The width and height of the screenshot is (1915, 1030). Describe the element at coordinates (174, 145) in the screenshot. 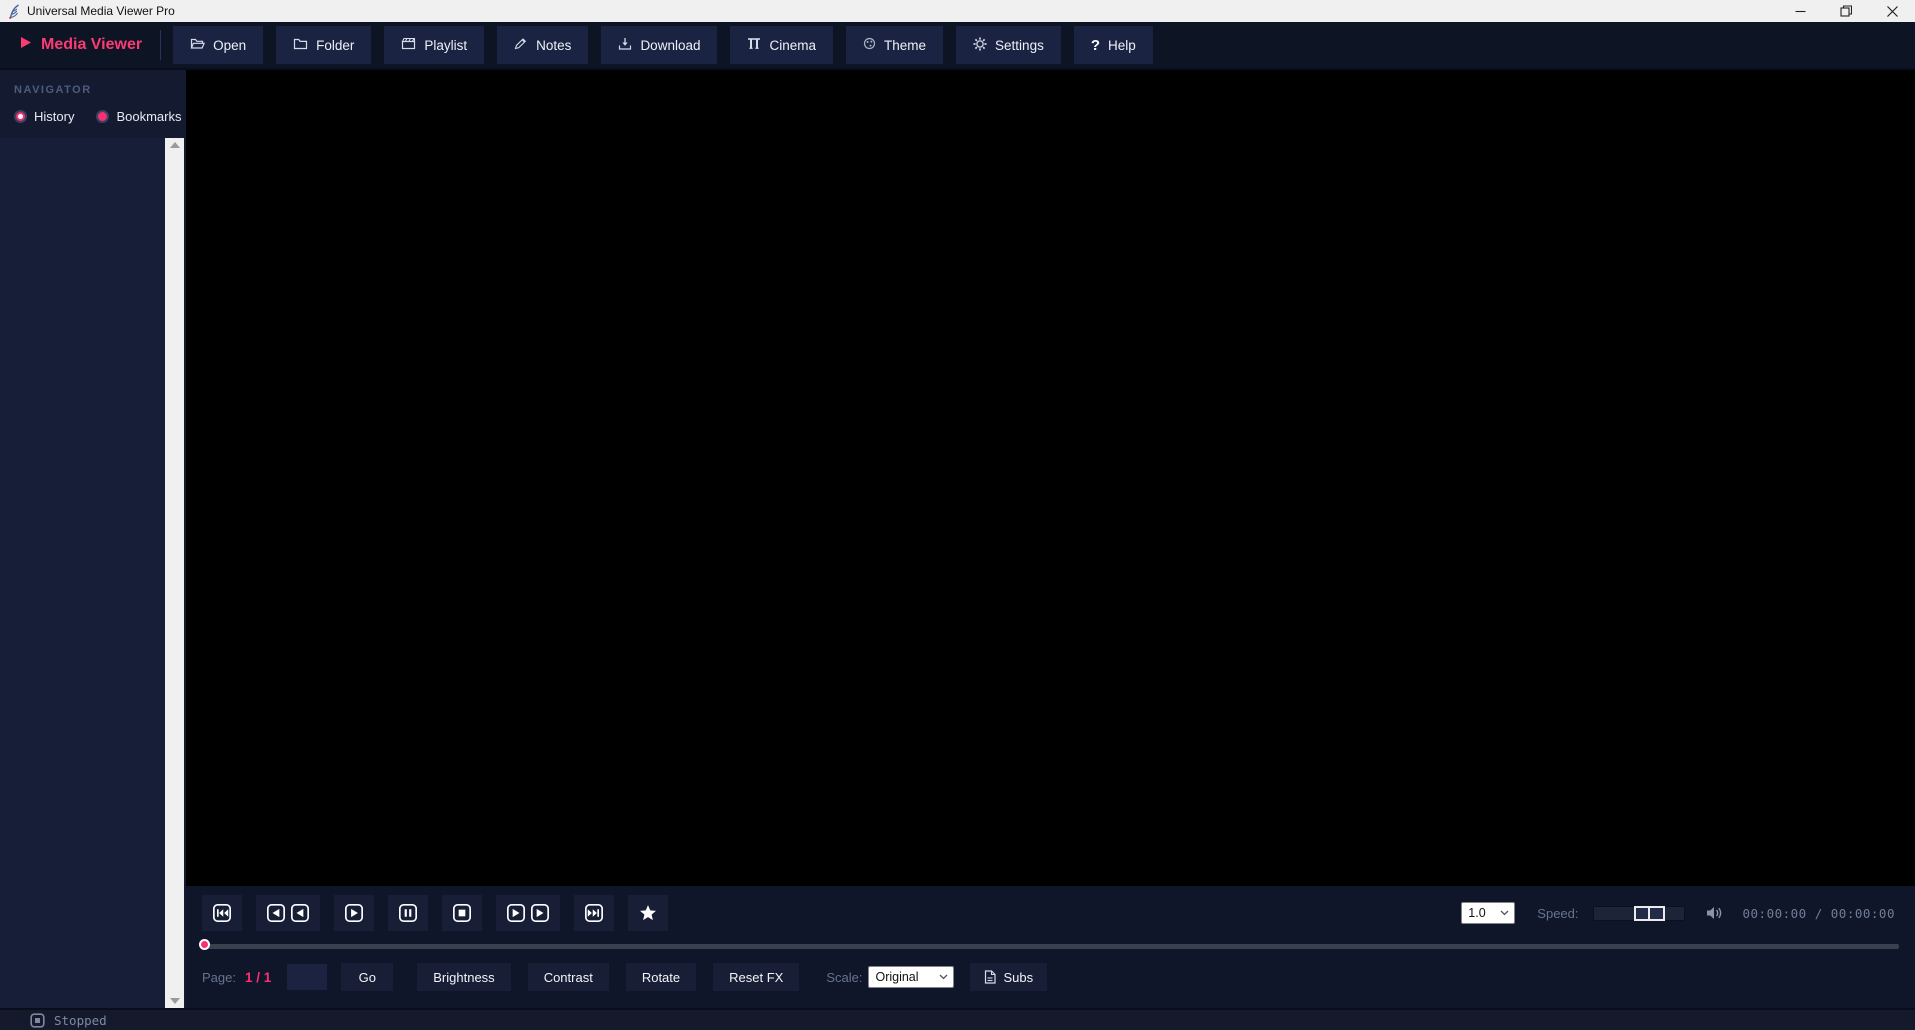

I see `scroll-up-icon` at that location.